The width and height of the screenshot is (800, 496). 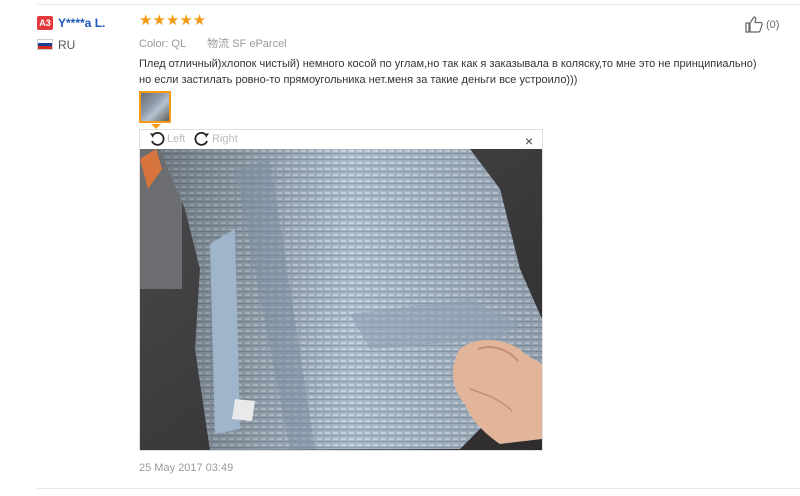 I want to click on buyer-name: Y****a L., so click(x=82, y=23).